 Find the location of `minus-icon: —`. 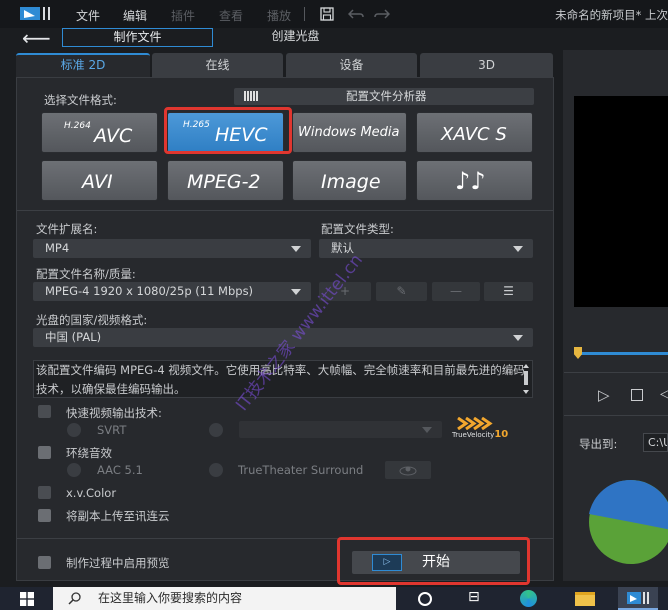

minus-icon: — is located at coordinates (456, 291).